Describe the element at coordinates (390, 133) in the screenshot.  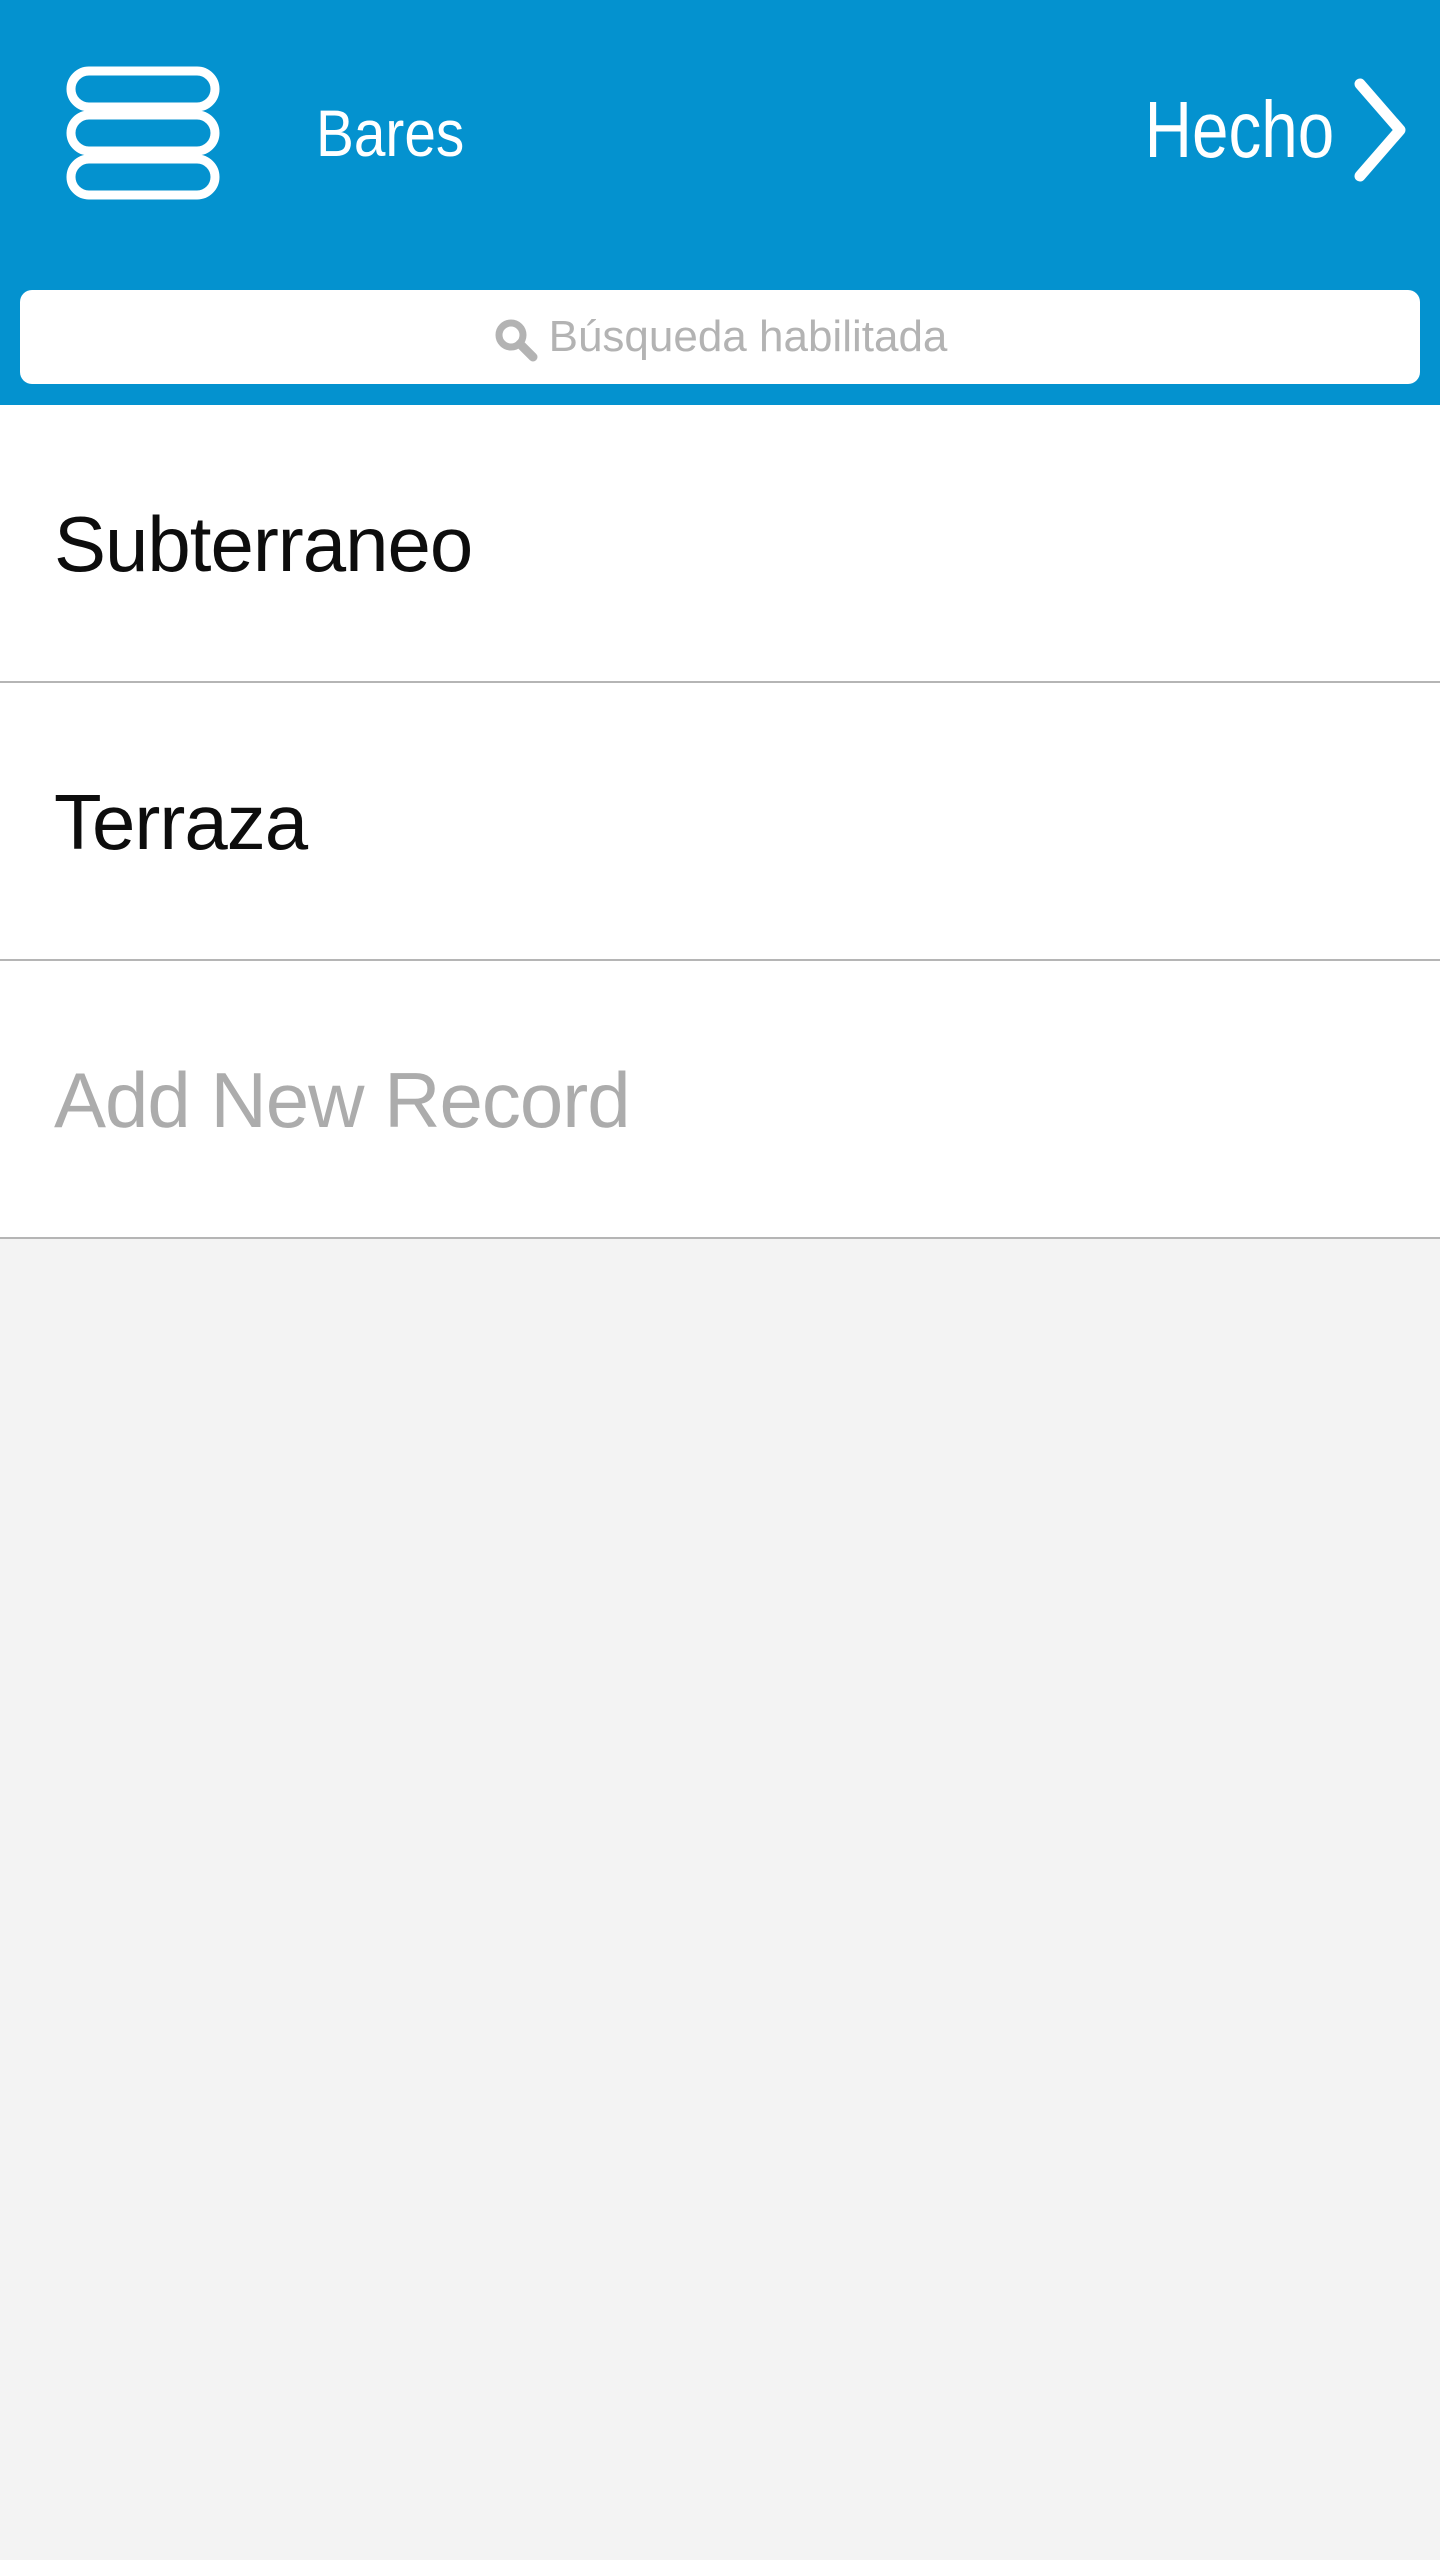
I see `page-title: Bares` at that location.